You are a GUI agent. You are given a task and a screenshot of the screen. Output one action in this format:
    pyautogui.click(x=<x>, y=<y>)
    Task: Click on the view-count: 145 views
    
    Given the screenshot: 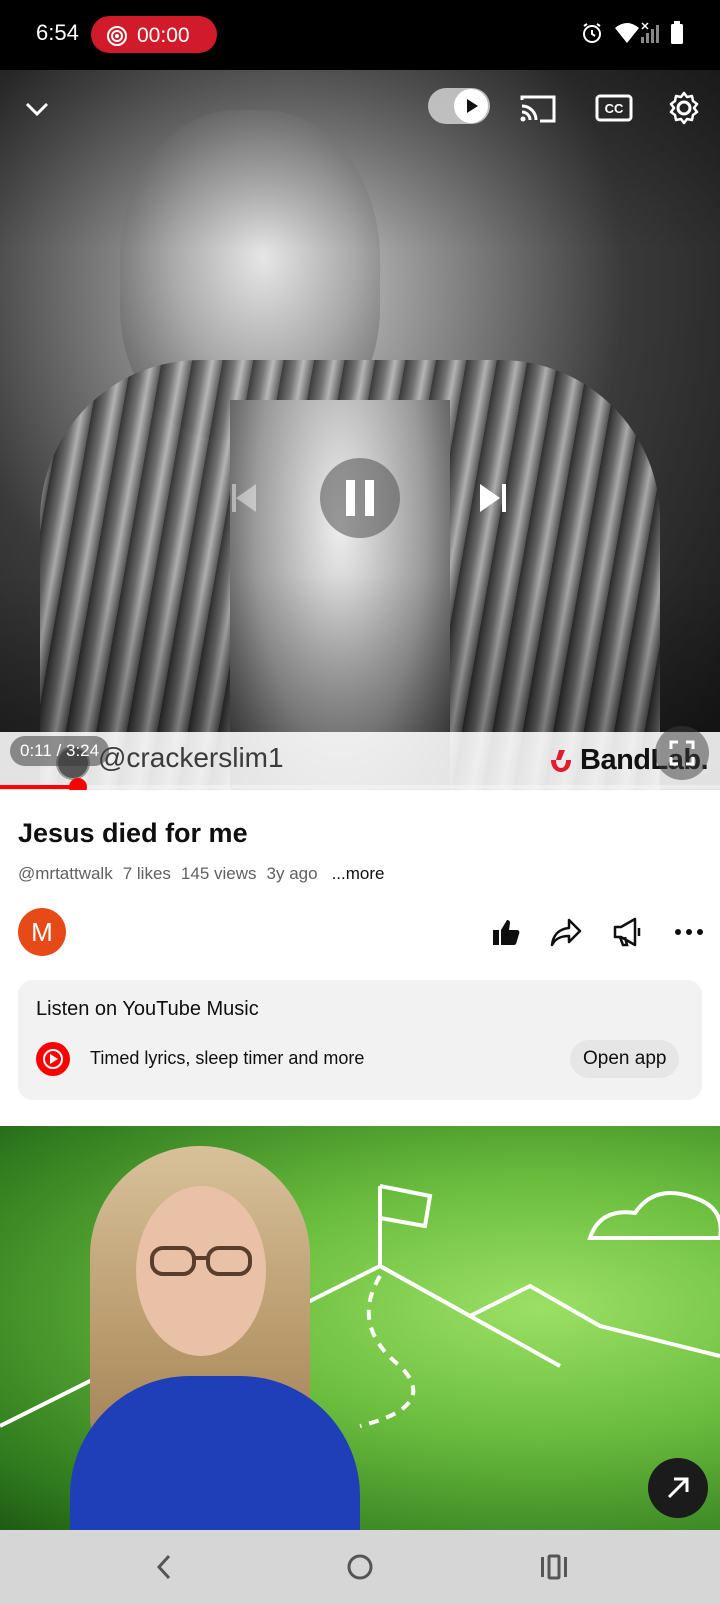 What is the action you would take?
    pyautogui.click(x=218, y=873)
    